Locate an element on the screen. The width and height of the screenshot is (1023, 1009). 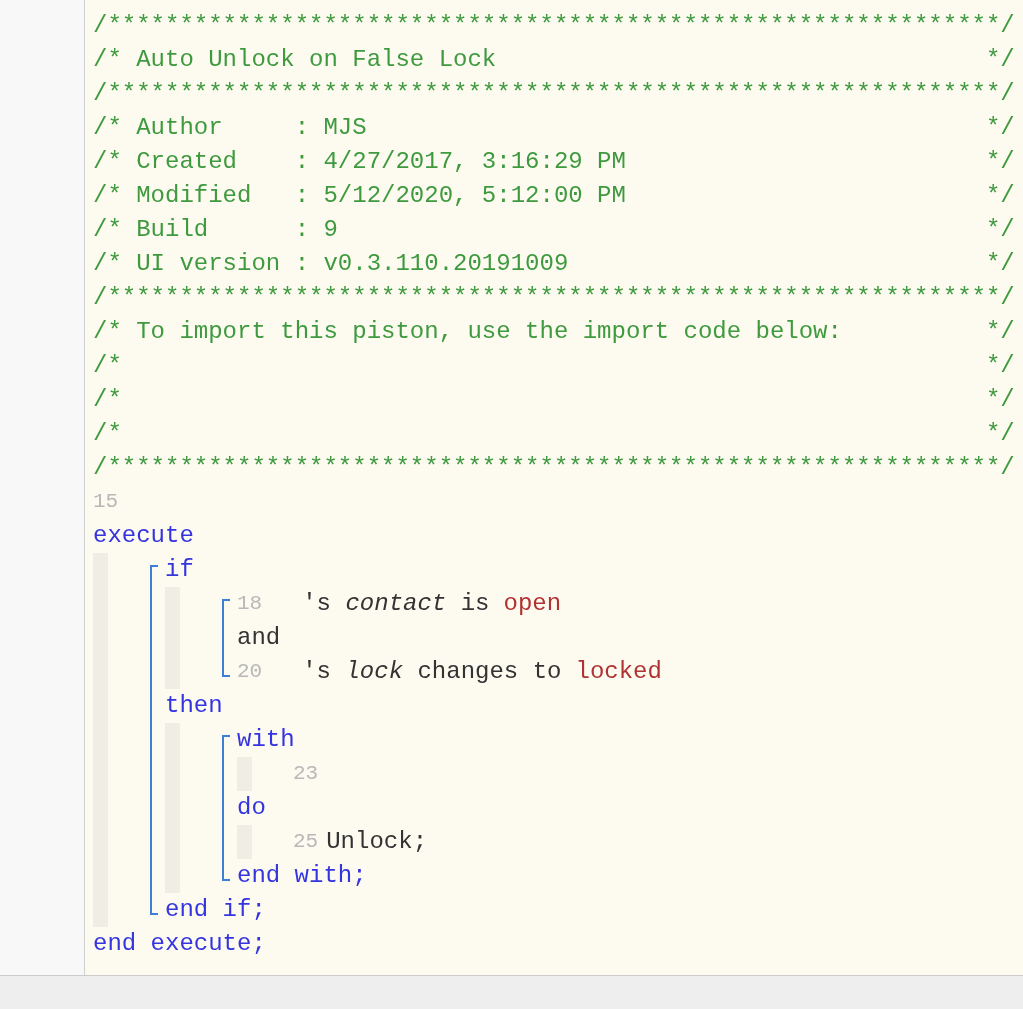
condition-value: open is located at coordinates (532, 604).